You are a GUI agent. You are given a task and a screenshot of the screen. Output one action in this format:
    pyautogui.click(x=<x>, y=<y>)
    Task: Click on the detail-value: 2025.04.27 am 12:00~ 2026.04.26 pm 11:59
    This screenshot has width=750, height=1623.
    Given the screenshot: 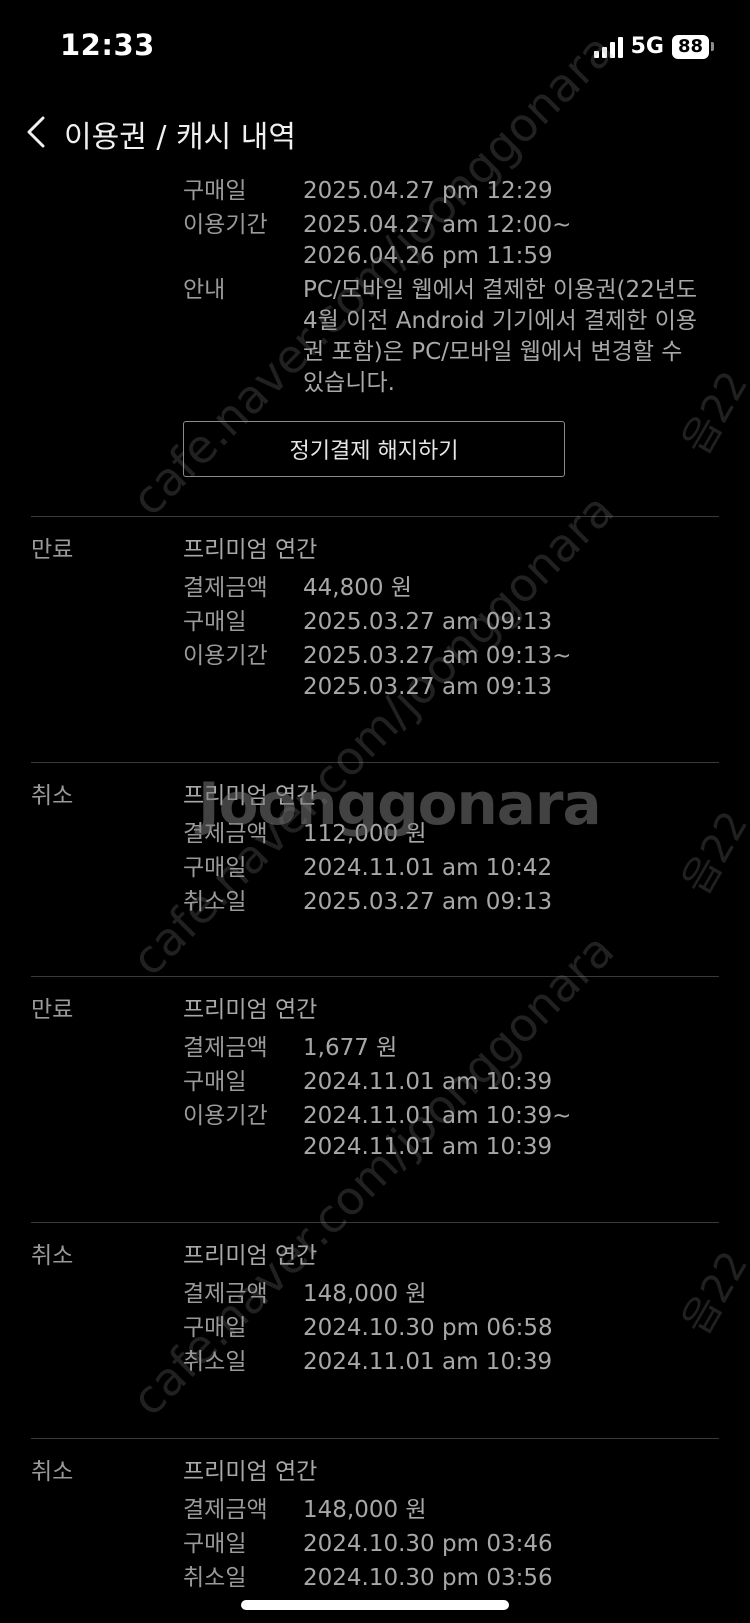 What is the action you would take?
    pyautogui.click(x=437, y=240)
    